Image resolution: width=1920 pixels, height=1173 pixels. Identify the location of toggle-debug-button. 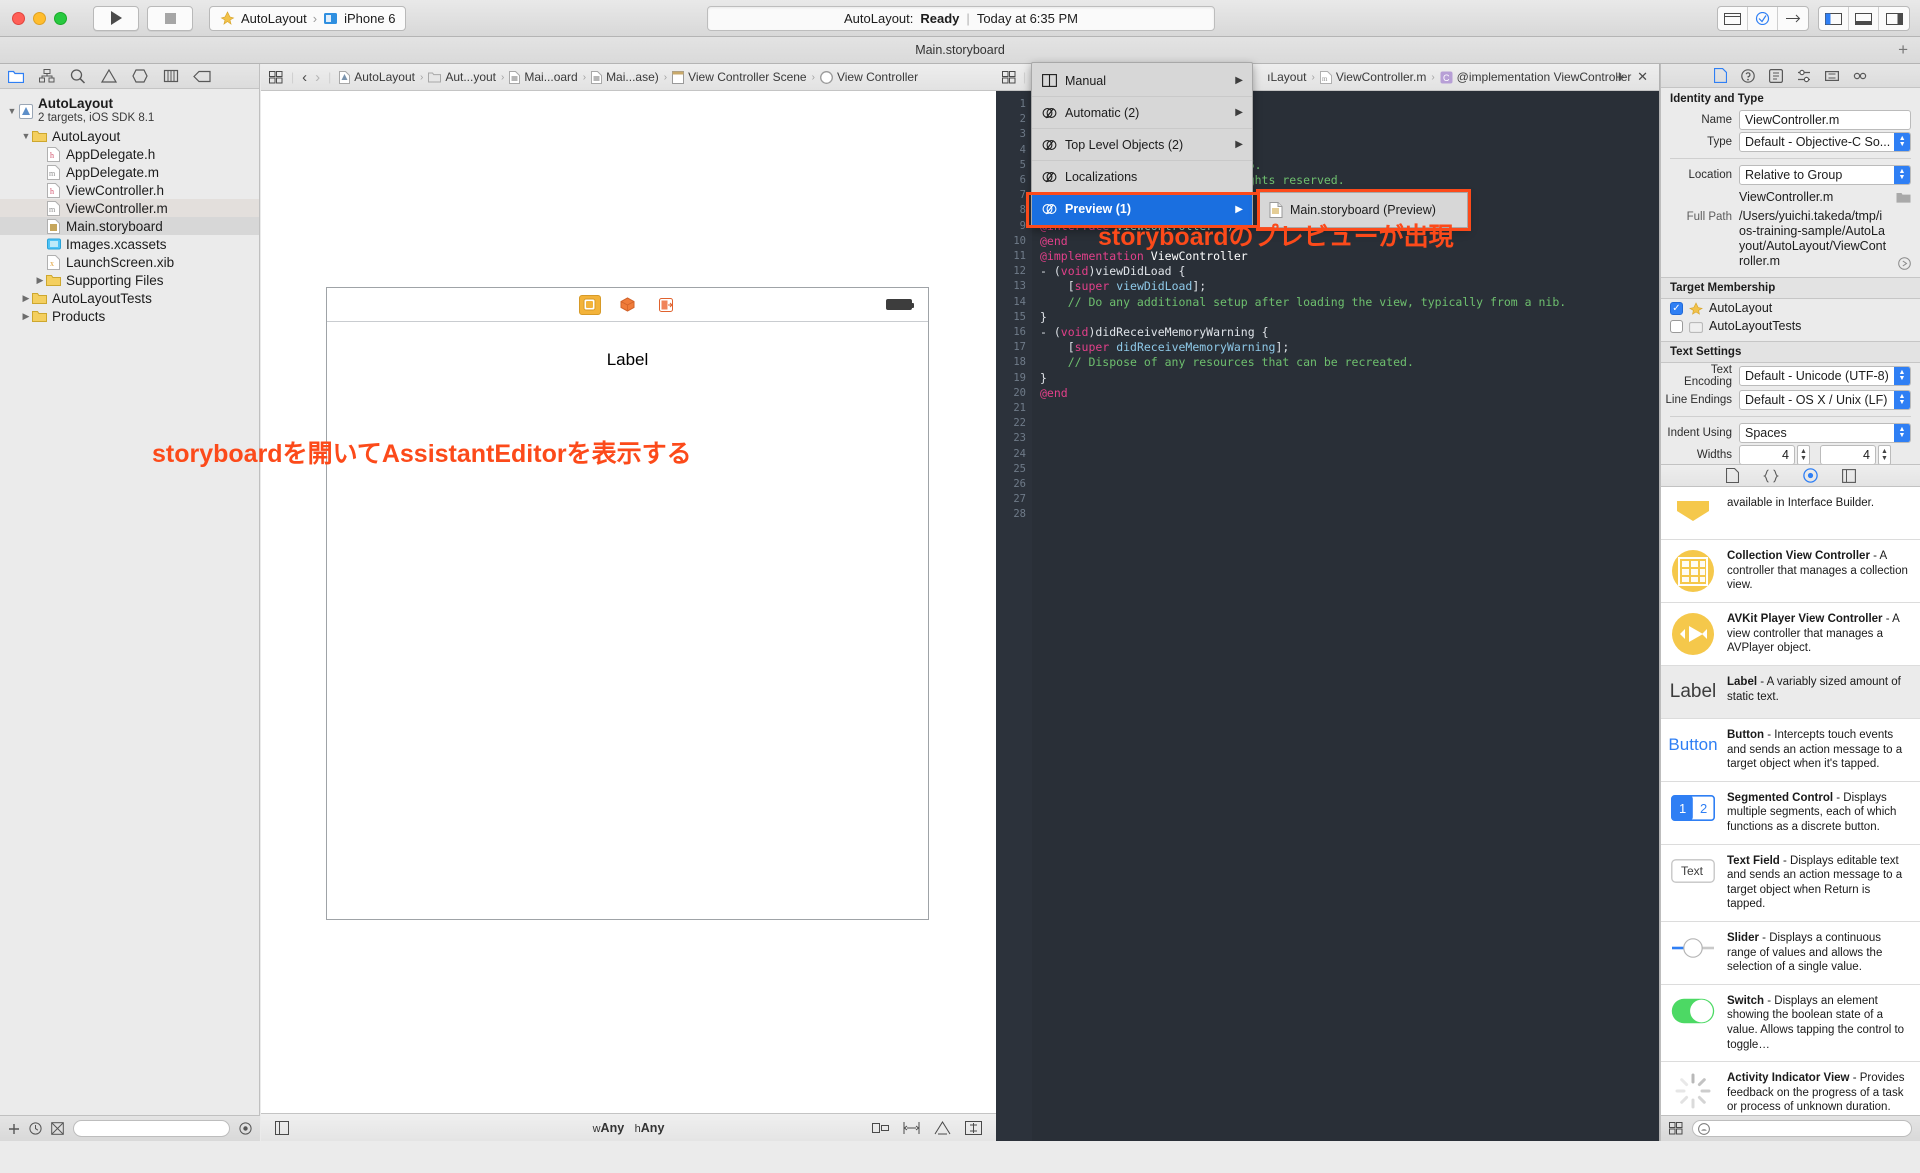
(1864, 18).